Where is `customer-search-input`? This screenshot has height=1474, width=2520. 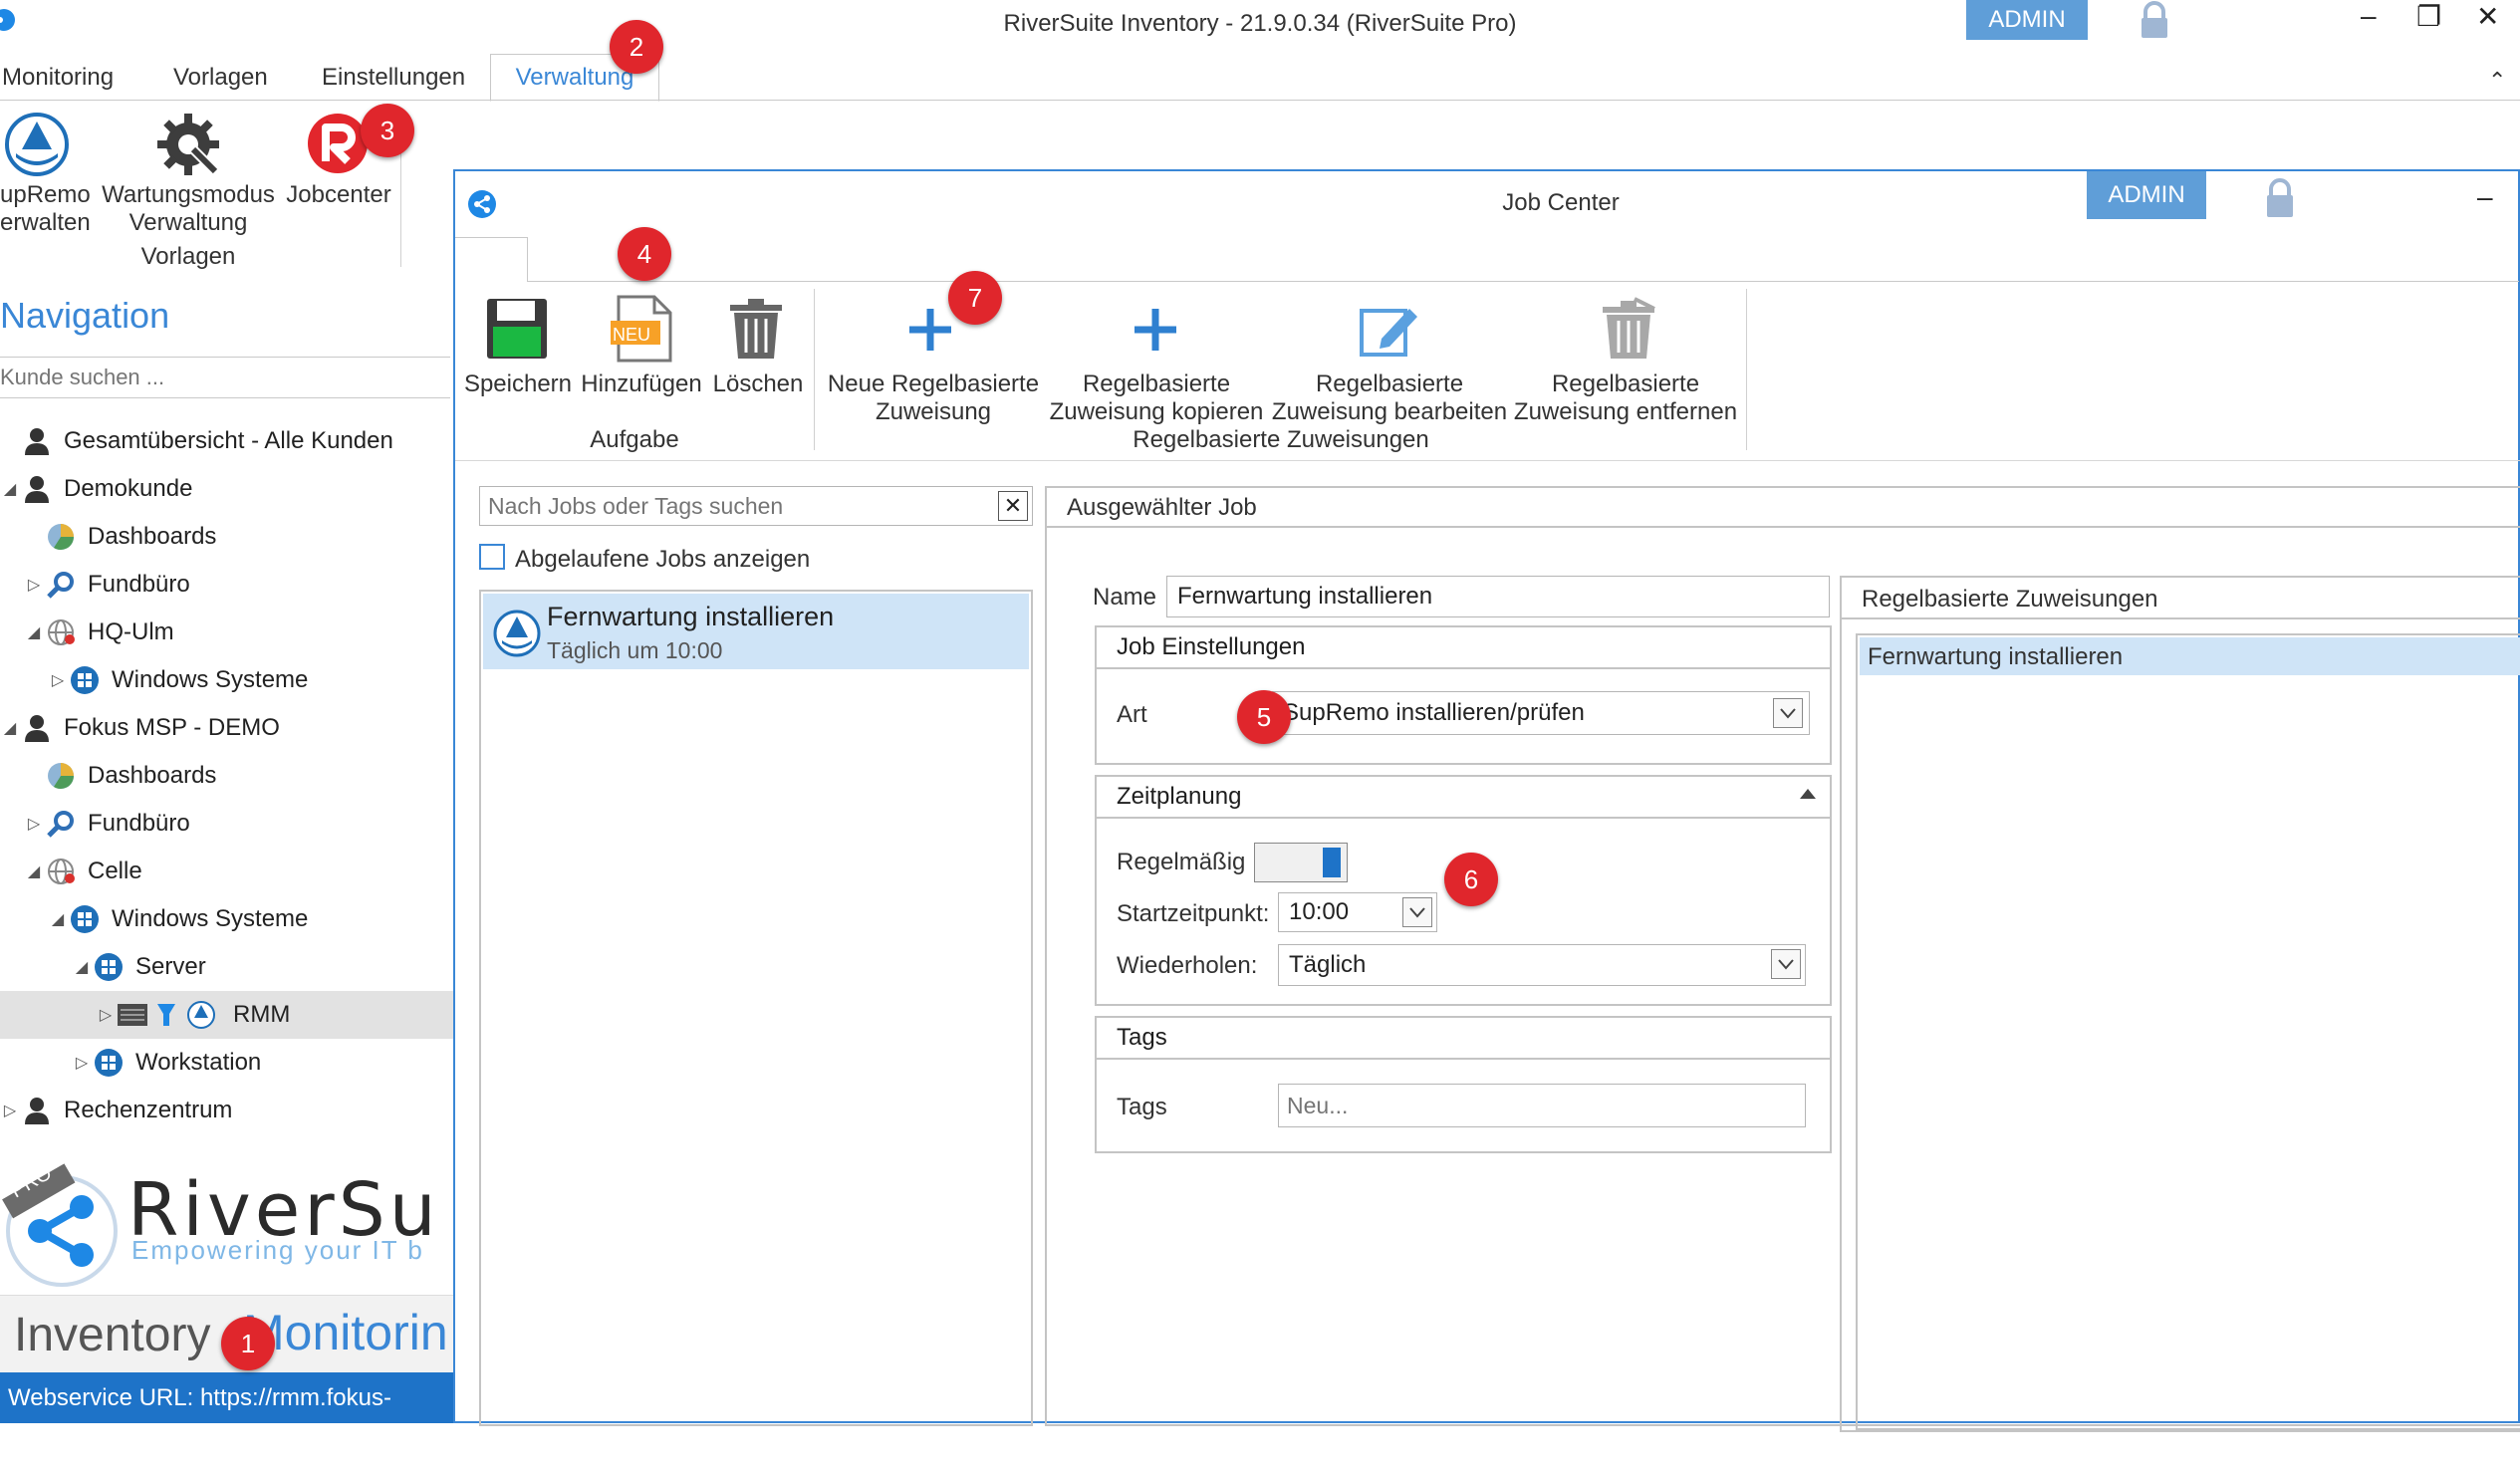 customer-search-input is located at coordinates (219, 377).